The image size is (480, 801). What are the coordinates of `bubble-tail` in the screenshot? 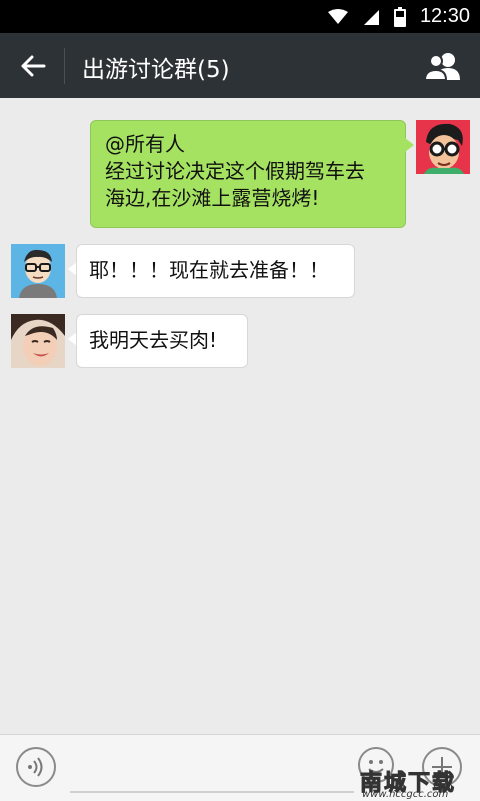 It's located at (409, 145).